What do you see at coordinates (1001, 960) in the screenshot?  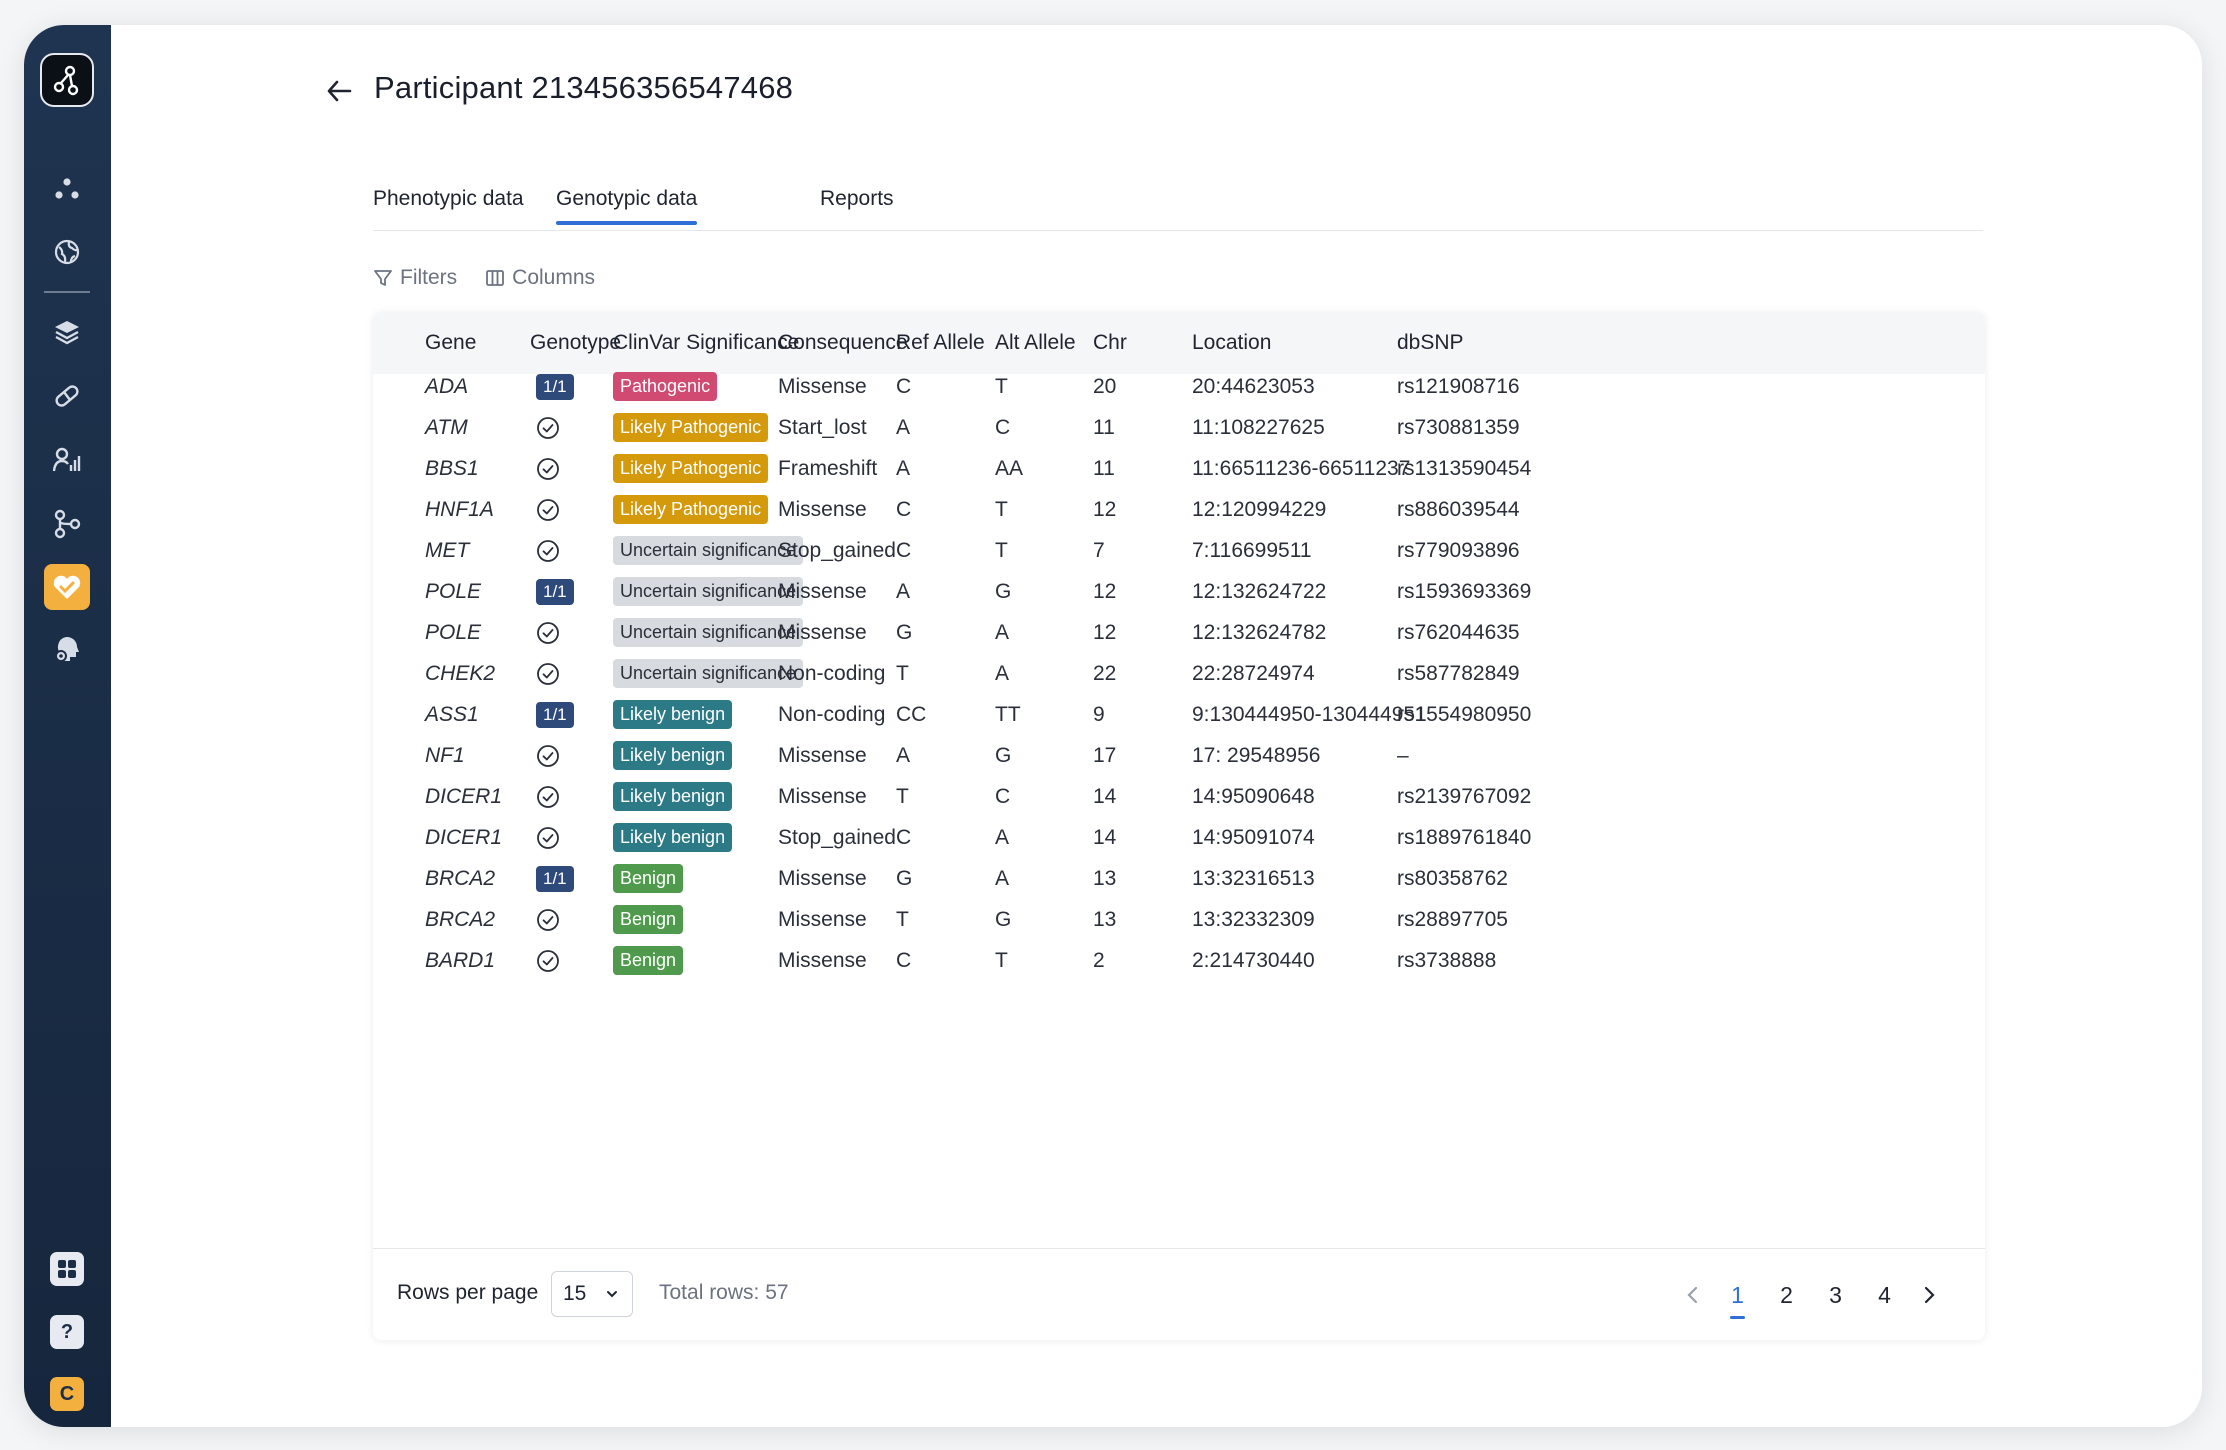 I see `cell-alt: T` at bounding box center [1001, 960].